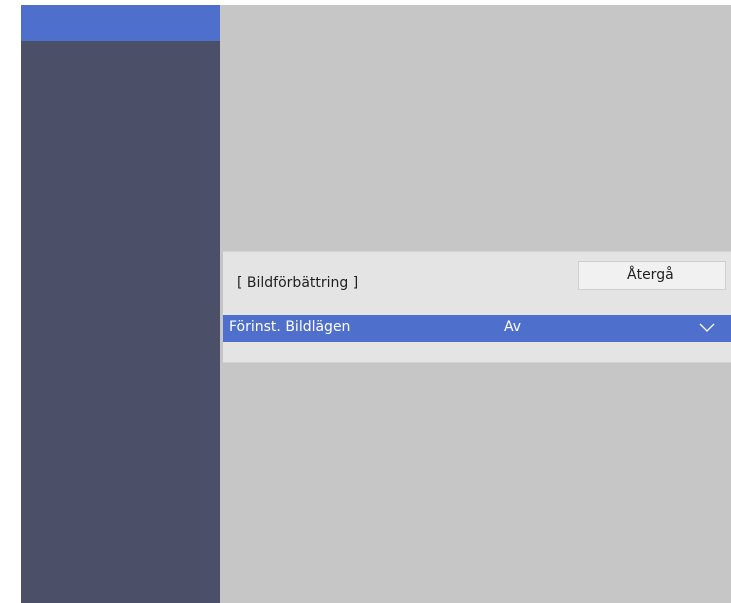 The width and height of the screenshot is (731, 603). I want to click on back-button-label: Återgå, so click(650, 275).